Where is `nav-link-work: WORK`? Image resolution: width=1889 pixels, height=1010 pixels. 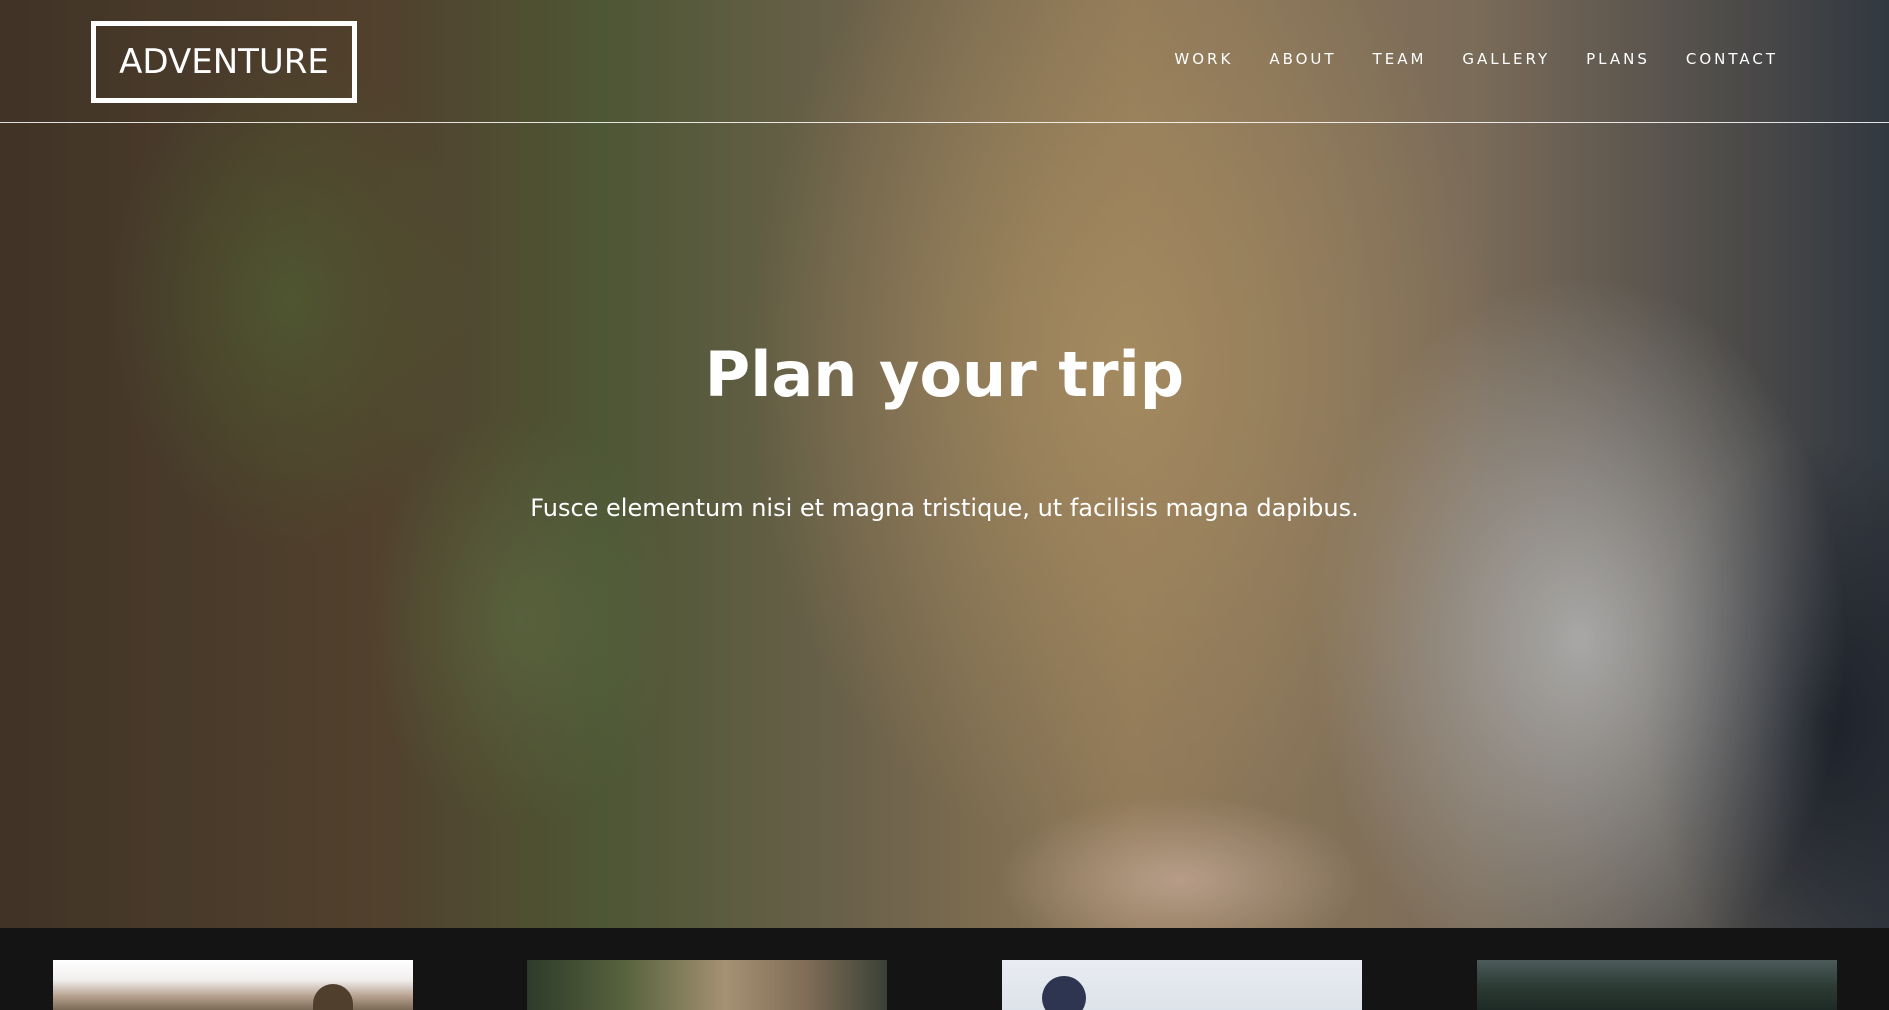
nav-link-work: WORK is located at coordinates (1203, 59).